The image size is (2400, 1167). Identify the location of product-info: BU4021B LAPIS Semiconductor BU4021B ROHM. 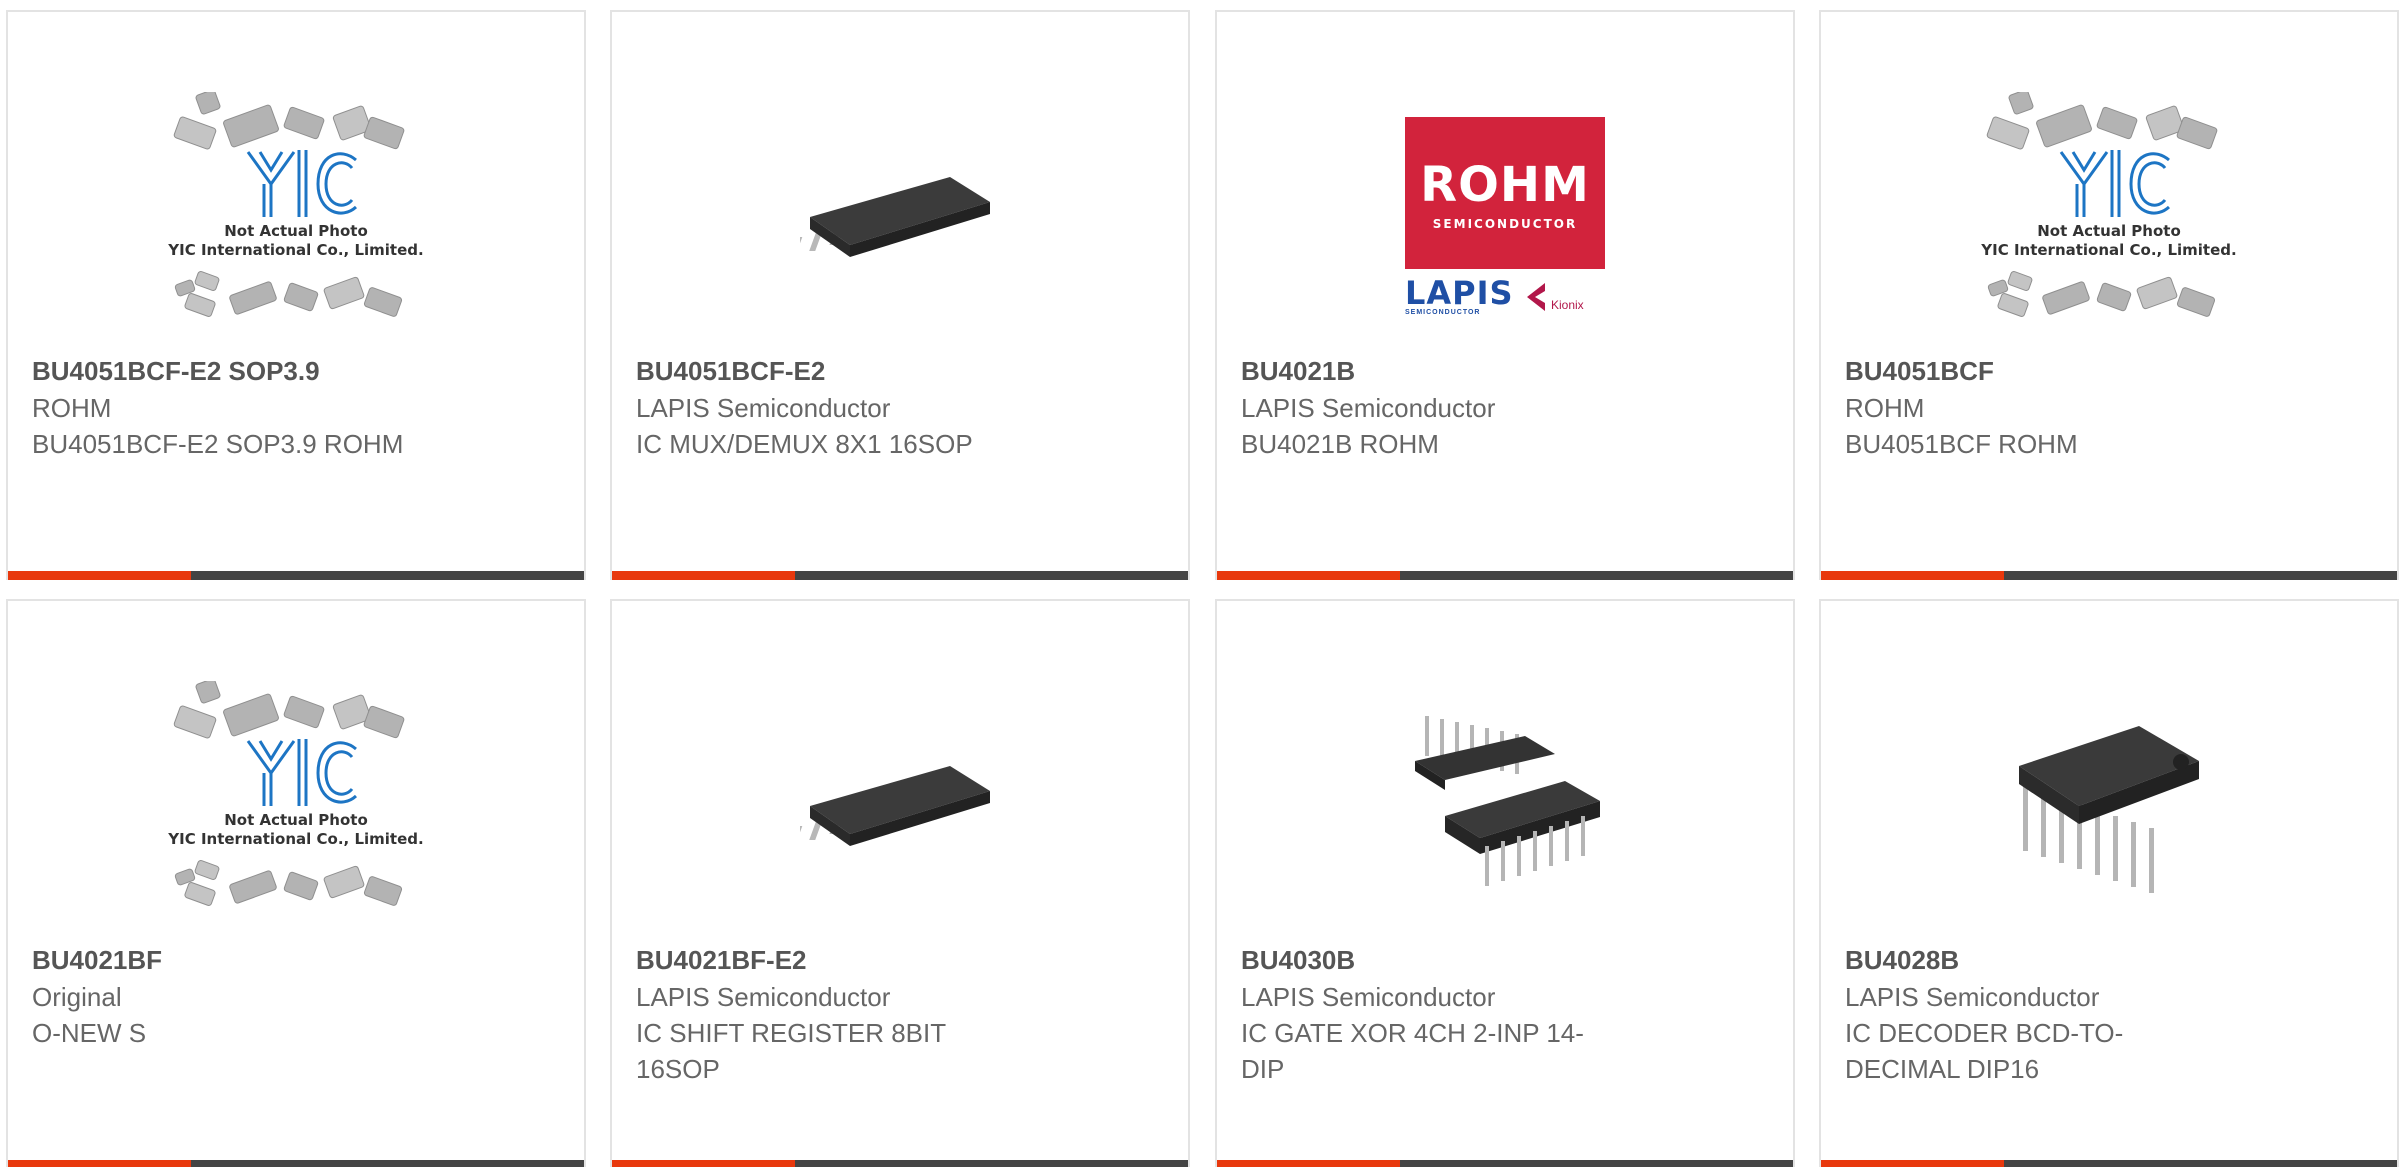
(1505, 407).